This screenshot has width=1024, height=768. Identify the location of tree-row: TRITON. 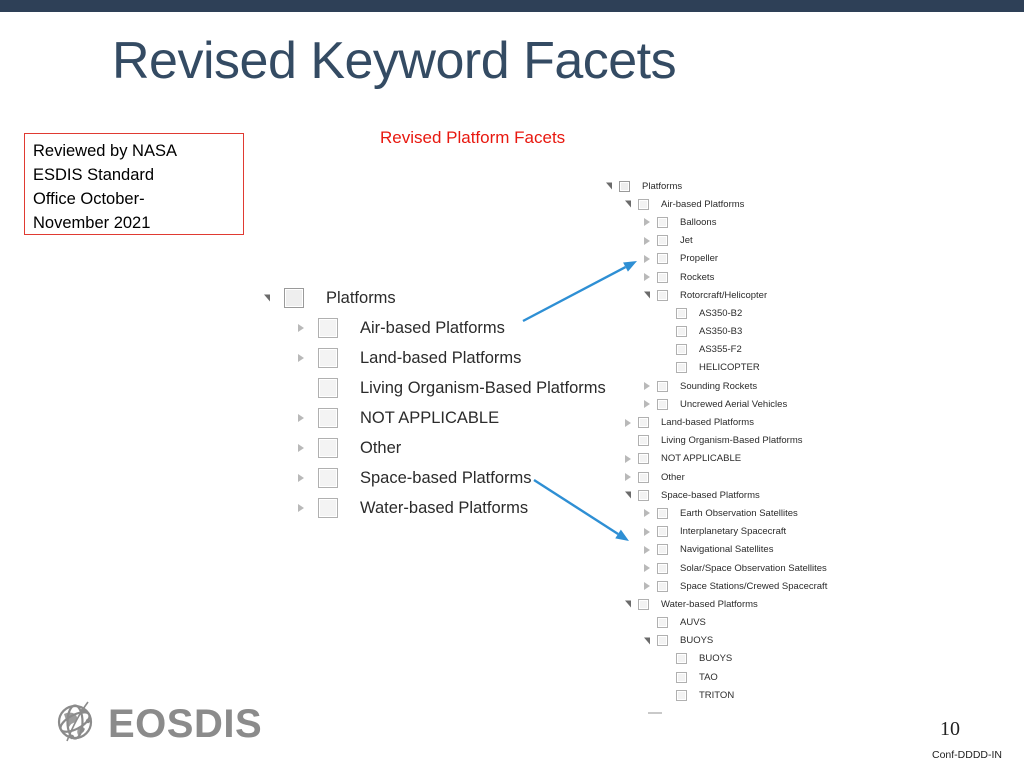
(716, 695).